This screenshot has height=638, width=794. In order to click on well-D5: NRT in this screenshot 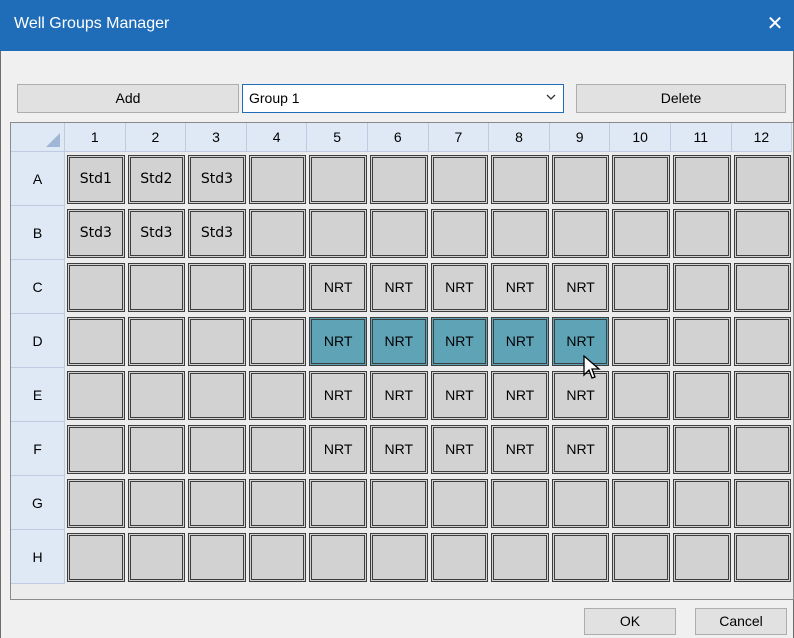, I will do `click(338, 341)`.